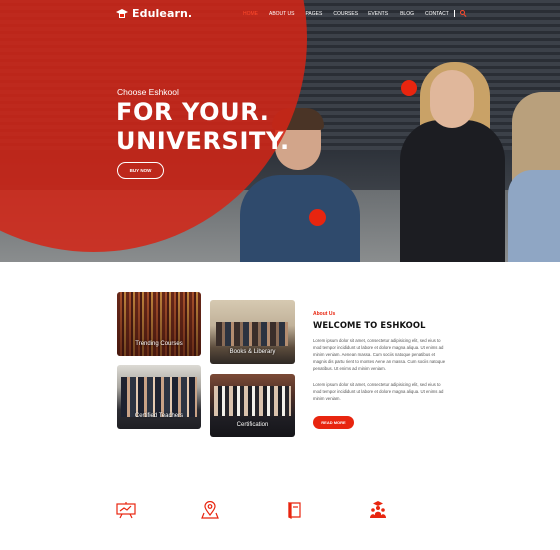 The height and width of the screenshot is (550, 560). I want to click on card-photo-classroom, so click(252, 334).